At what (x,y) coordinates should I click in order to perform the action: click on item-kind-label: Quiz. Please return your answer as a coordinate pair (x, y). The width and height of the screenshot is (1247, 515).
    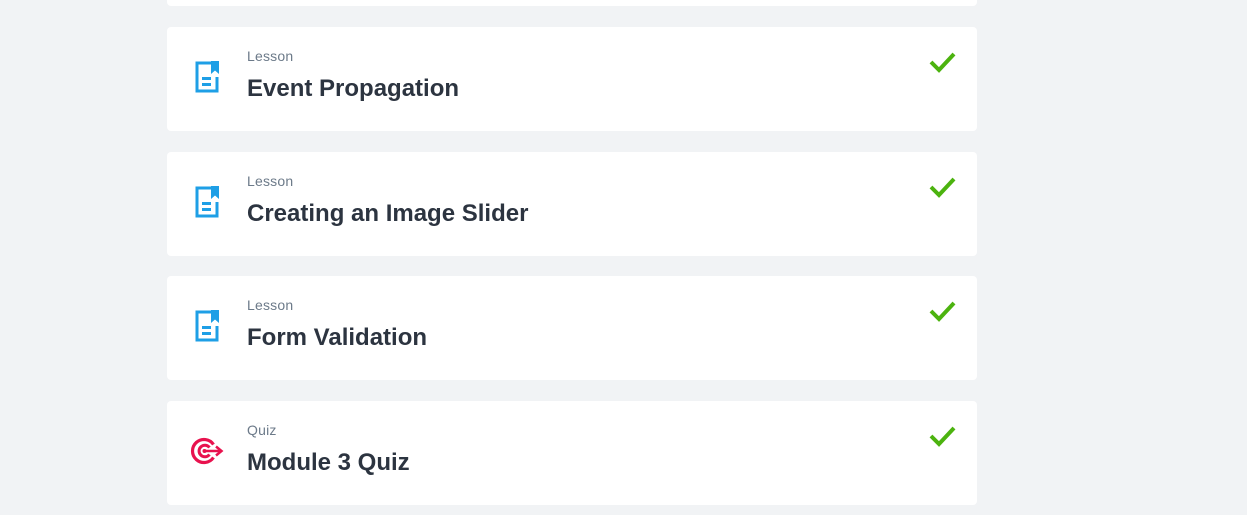
    Looking at the image, I should click on (262, 430).